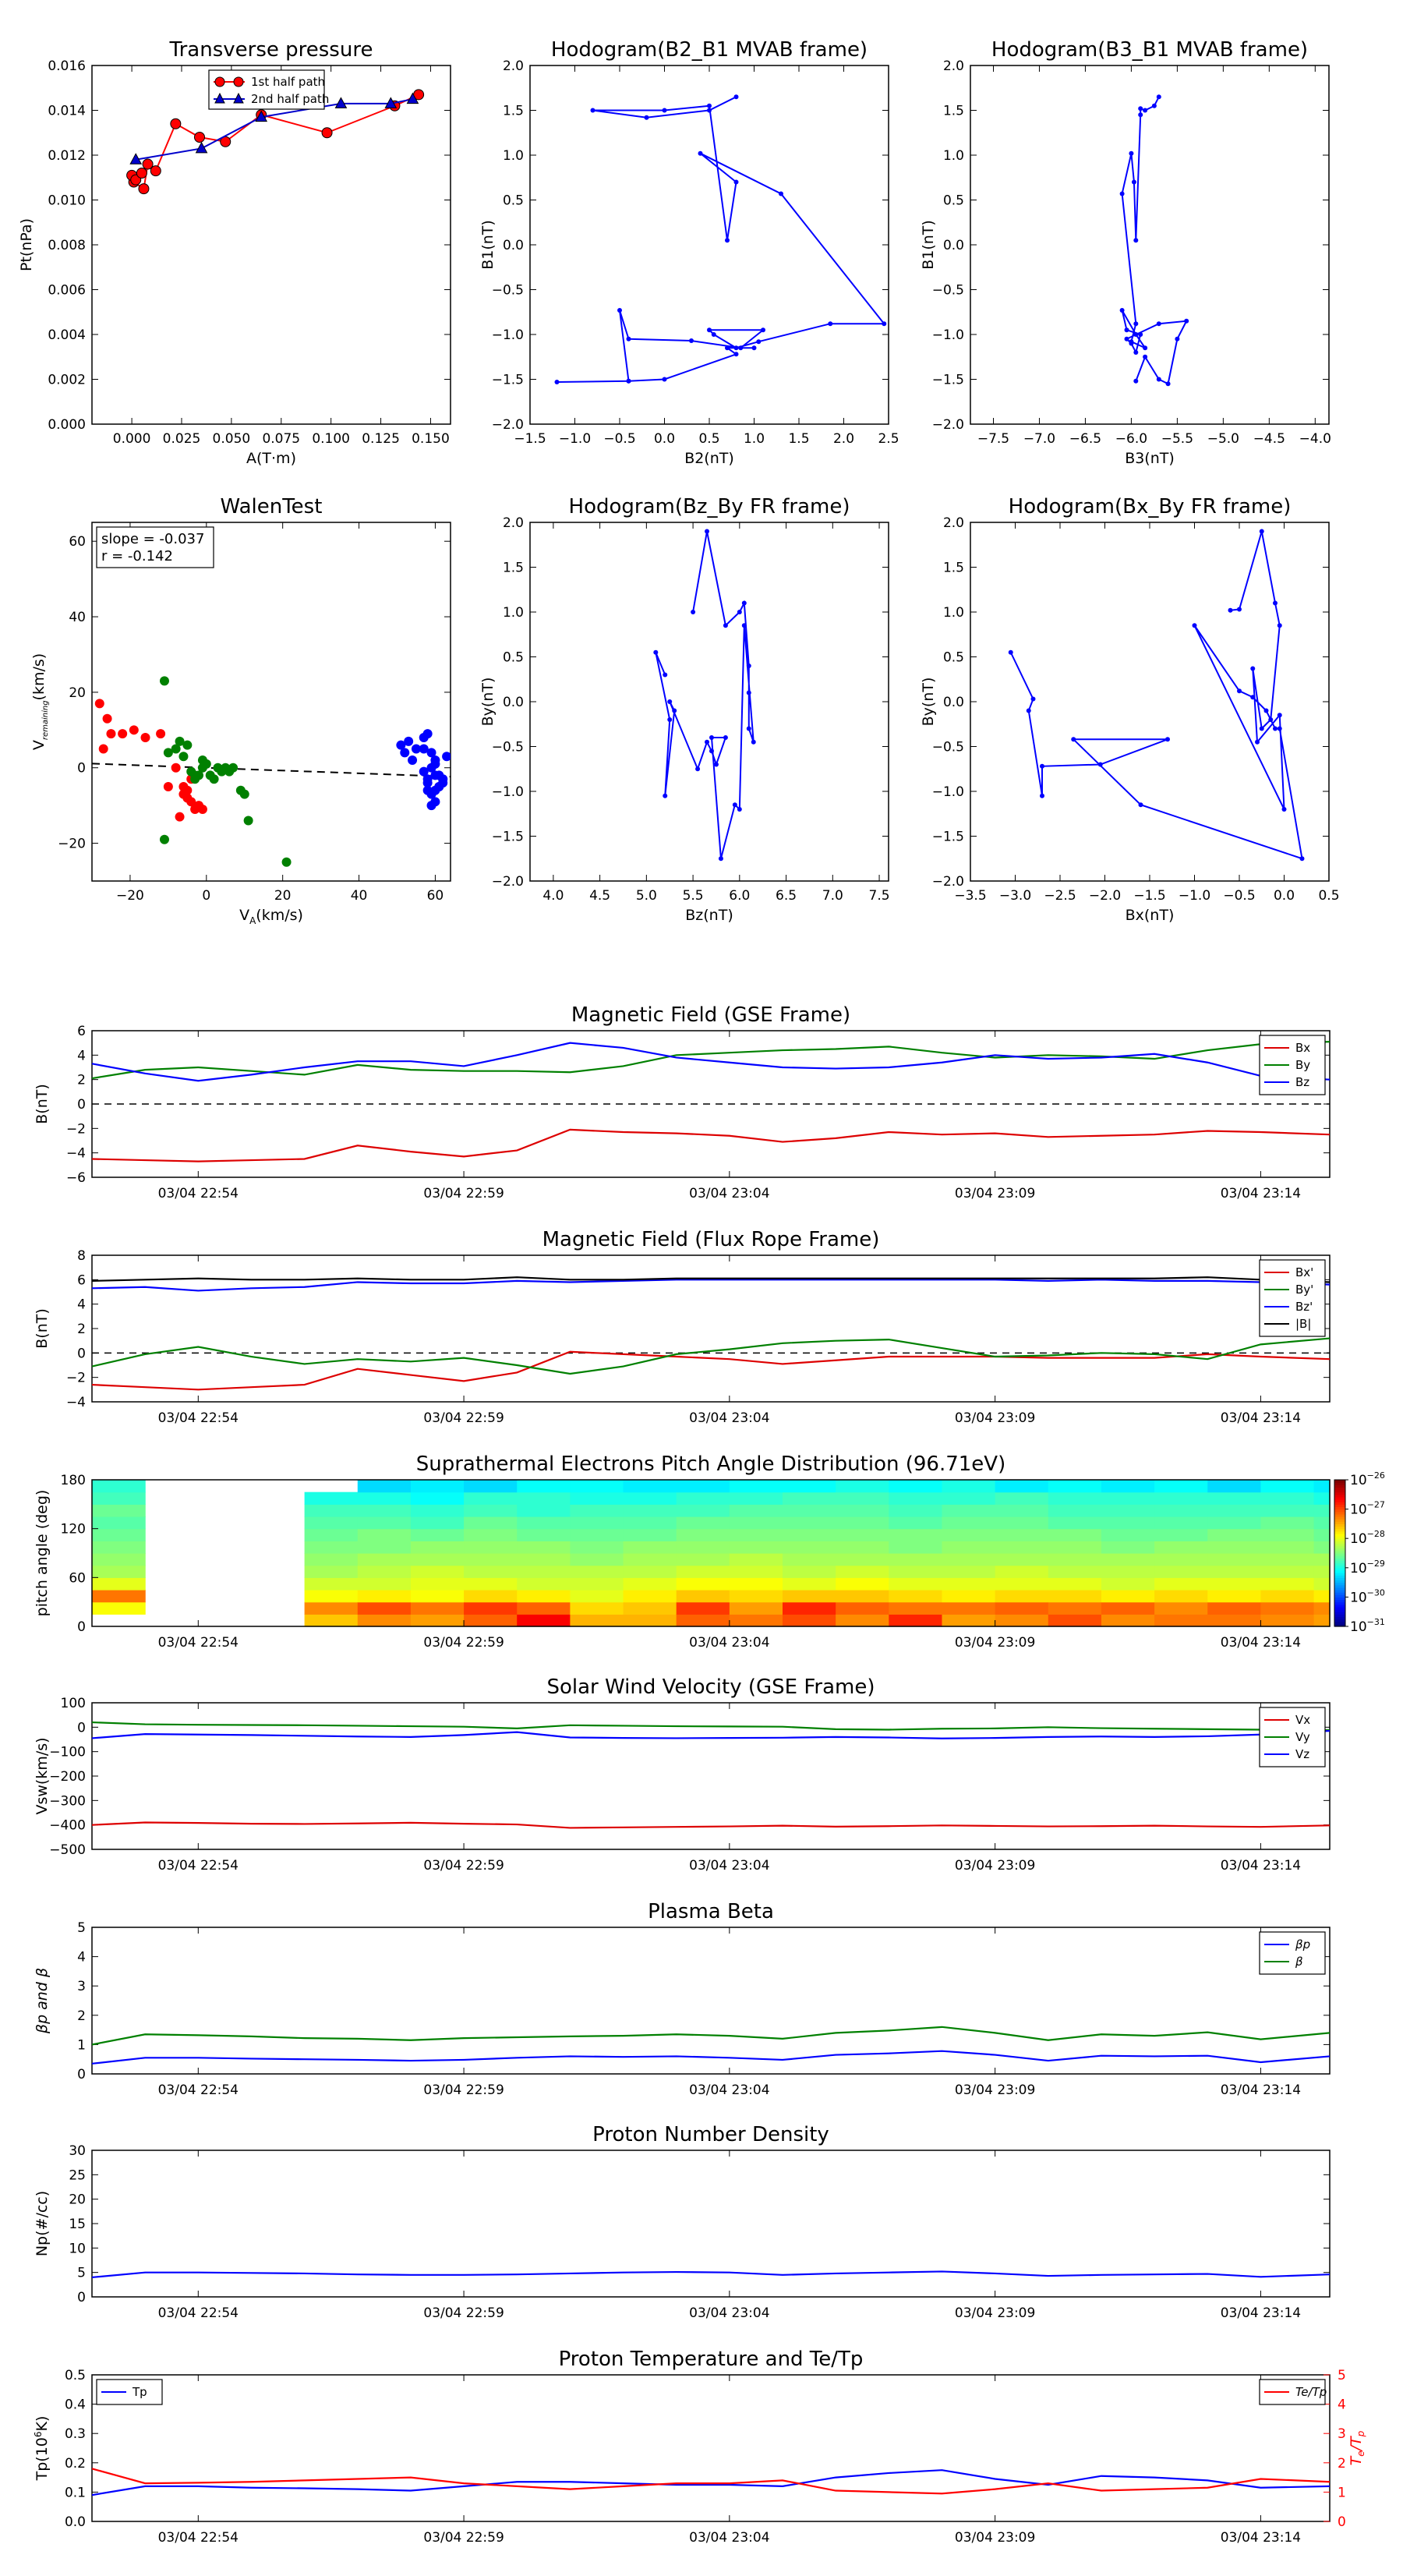 This screenshot has width=1403, height=2576. Describe the element at coordinates (67, 1752) in the screenshot. I see `y-tick-label: −100` at that location.